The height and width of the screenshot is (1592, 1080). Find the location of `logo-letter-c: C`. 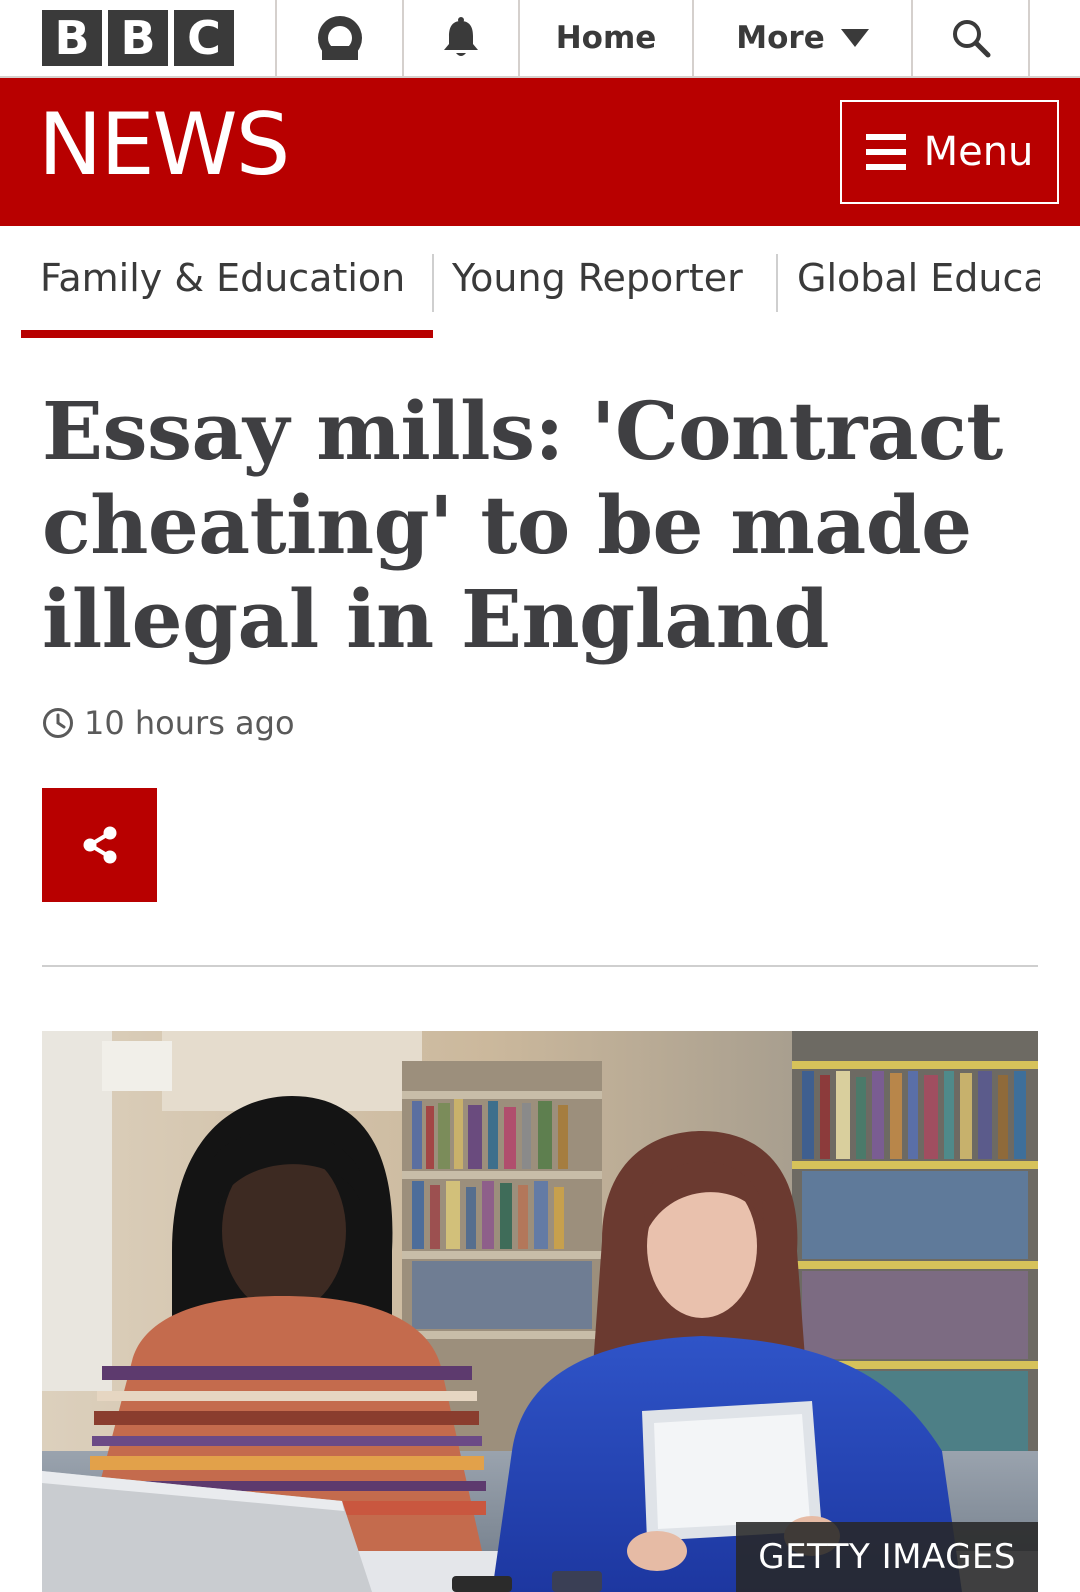

logo-letter-c: C is located at coordinates (204, 38).